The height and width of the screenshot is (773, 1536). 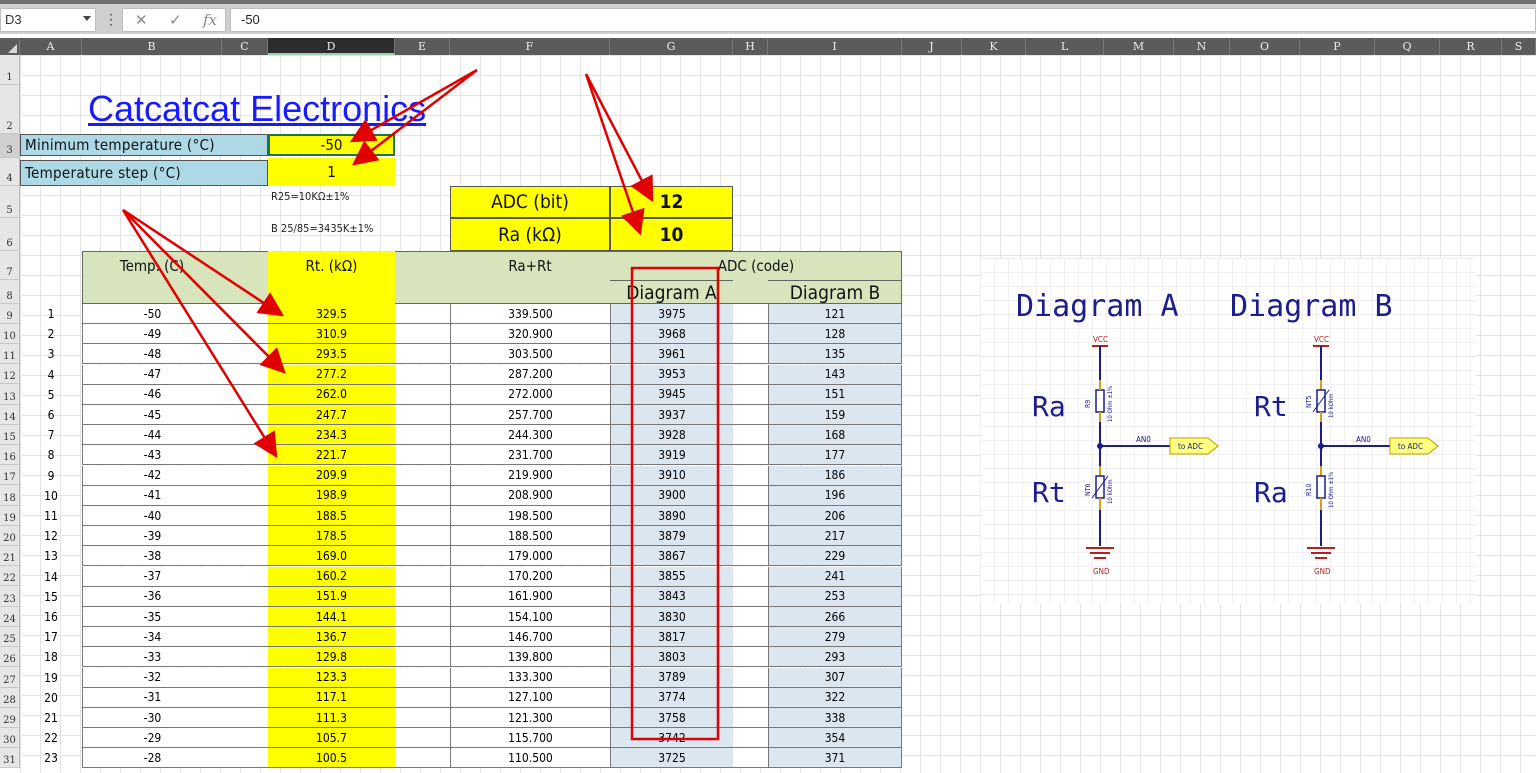 I want to click on temp-cell: -44, so click(x=152, y=435).